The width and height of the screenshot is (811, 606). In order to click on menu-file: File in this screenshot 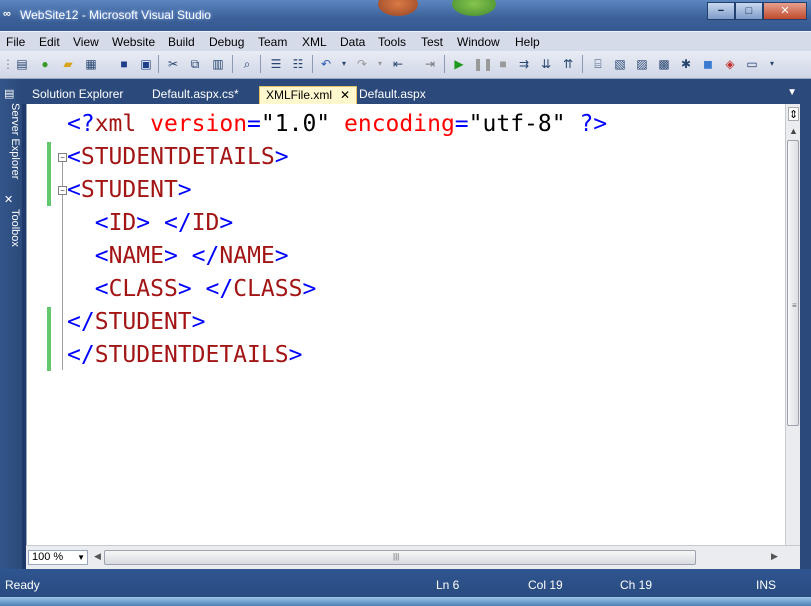, I will do `click(15, 42)`.